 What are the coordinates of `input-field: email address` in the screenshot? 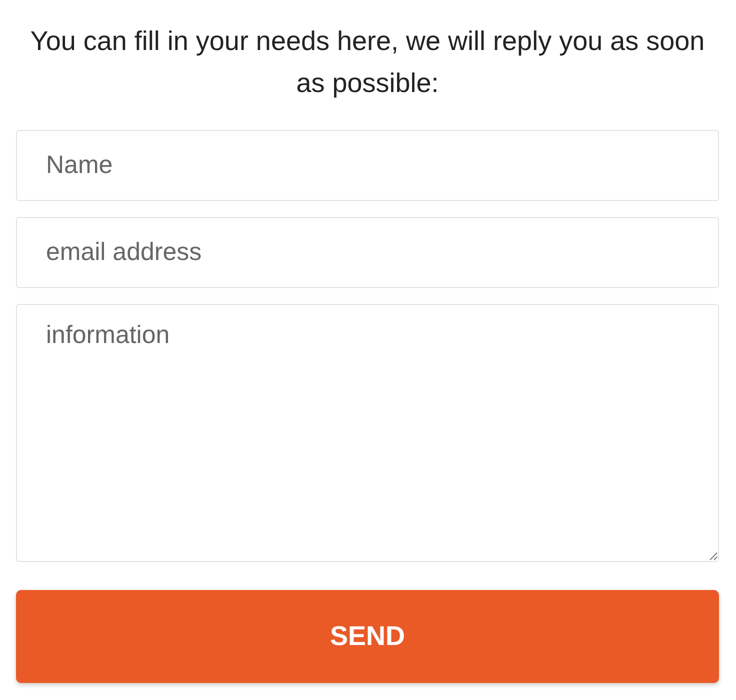 It's located at (367, 252).